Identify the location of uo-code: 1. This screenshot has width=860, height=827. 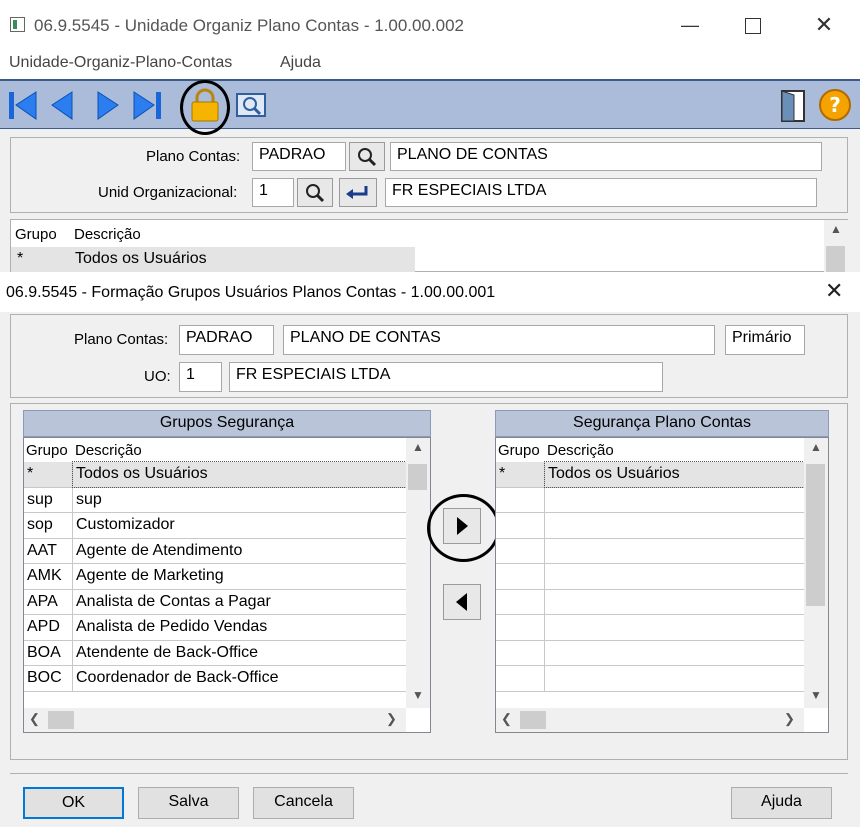
(200, 377).